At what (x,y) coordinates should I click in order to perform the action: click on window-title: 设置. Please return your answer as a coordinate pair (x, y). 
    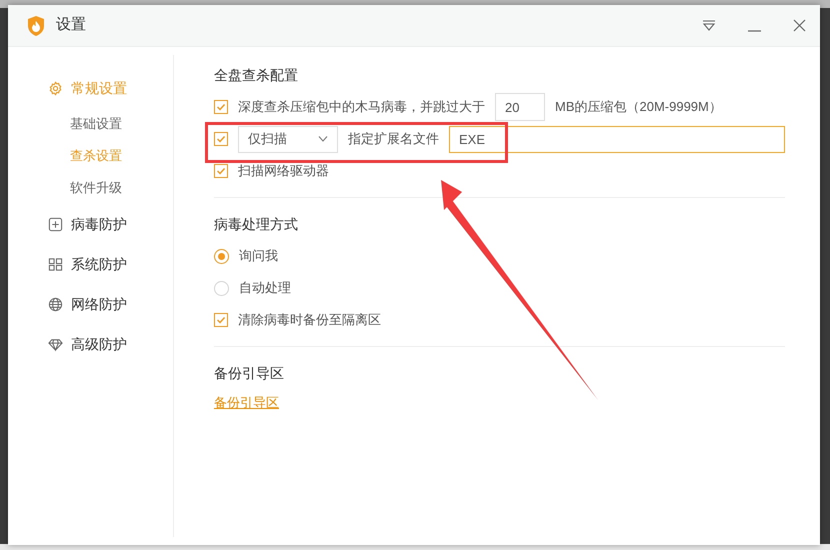
    Looking at the image, I should click on (71, 25).